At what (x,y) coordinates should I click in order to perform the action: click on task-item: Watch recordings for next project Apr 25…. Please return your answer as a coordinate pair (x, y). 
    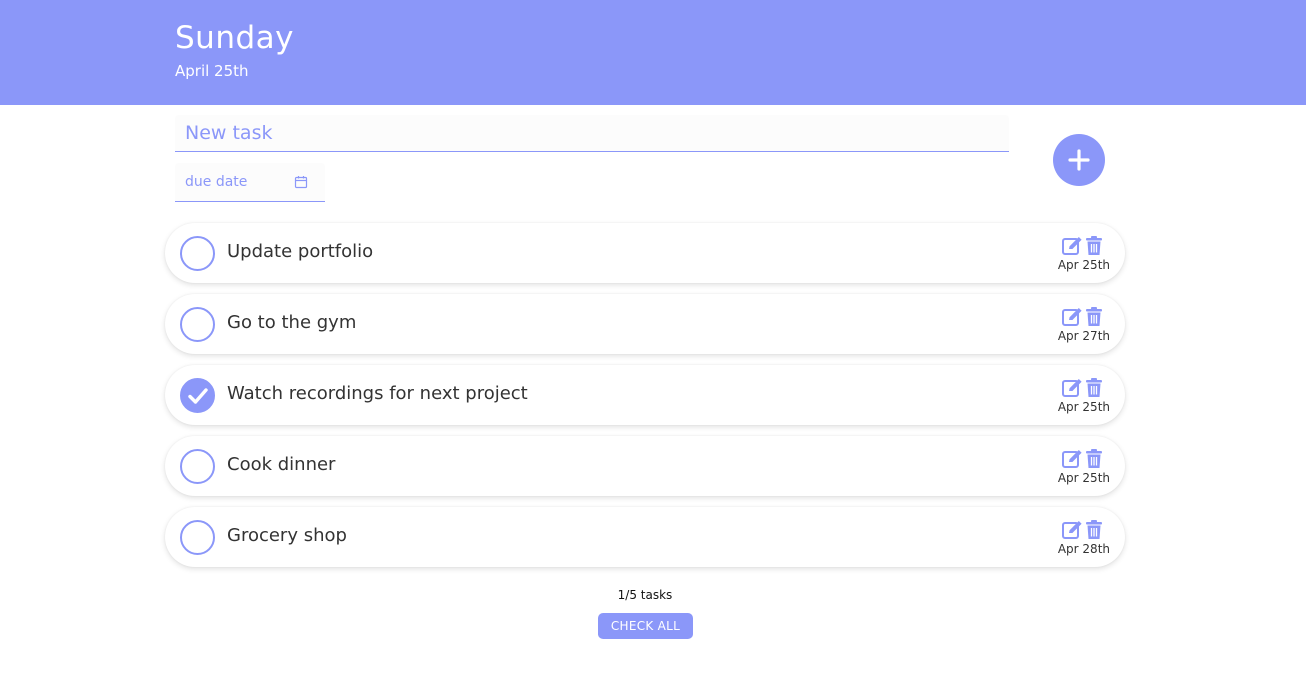
    Looking at the image, I should click on (645, 395).